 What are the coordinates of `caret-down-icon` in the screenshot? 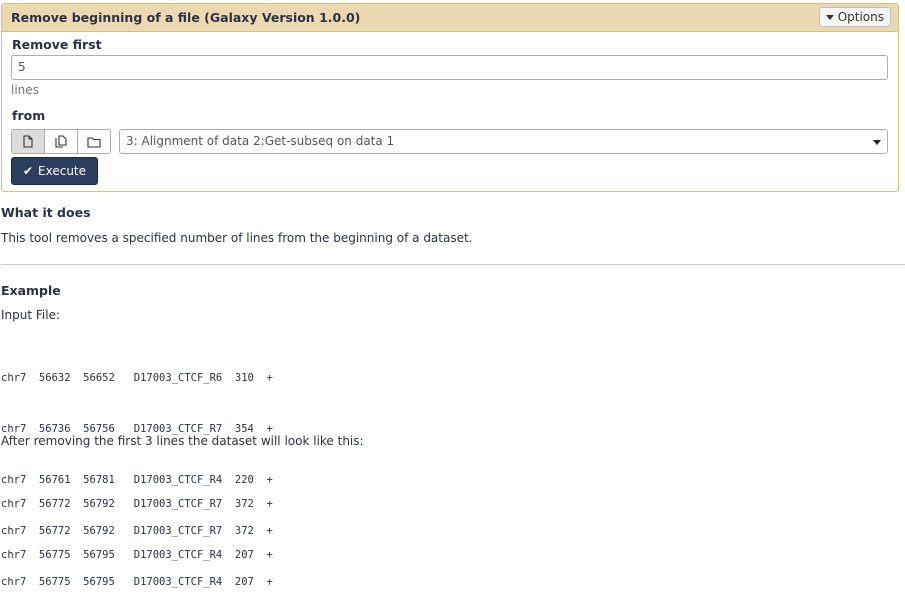 It's located at (829, 17).